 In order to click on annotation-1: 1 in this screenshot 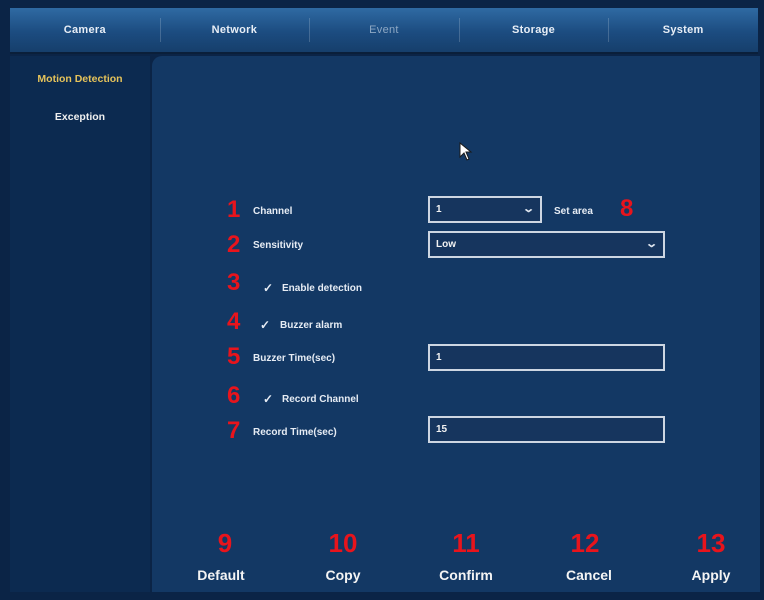, I will do `click(234, 209)`.